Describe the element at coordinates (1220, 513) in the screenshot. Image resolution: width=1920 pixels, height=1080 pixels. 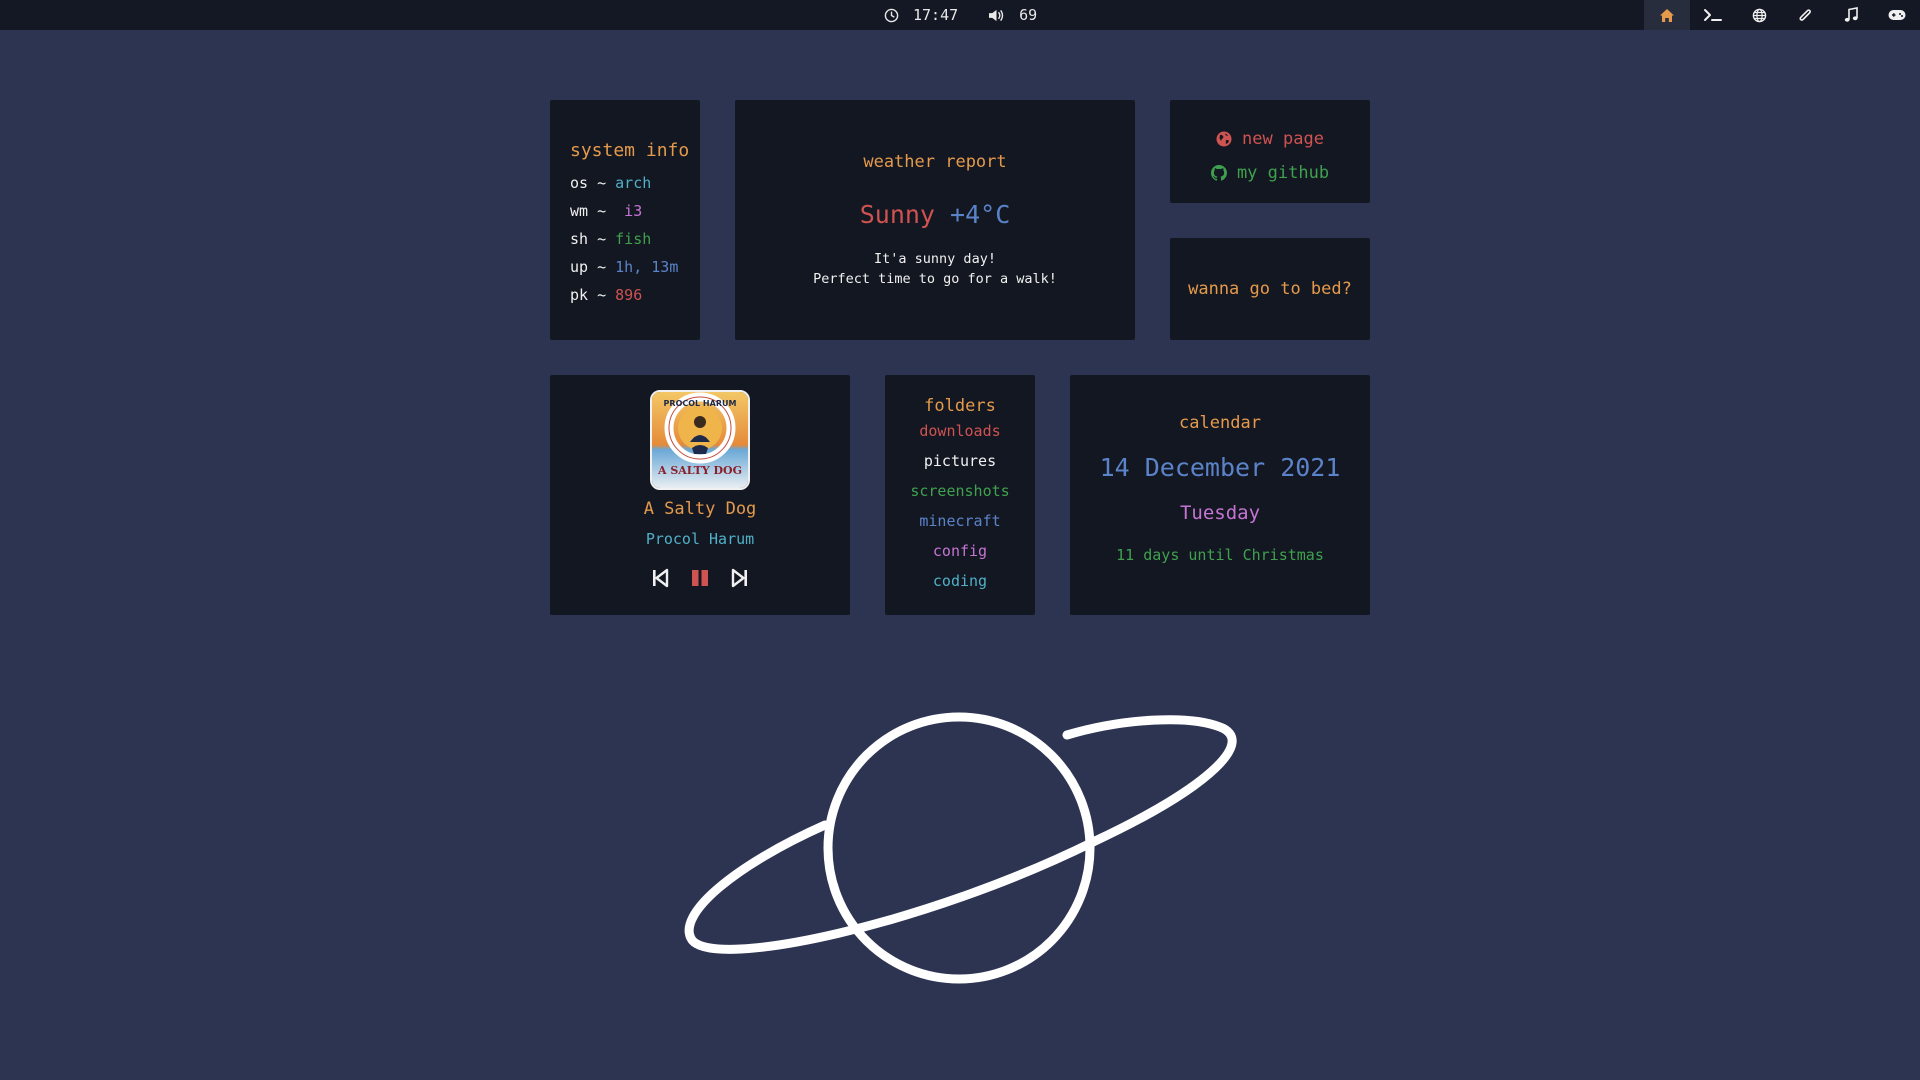
I see `calendar-weekday: Tuesday` at that location.